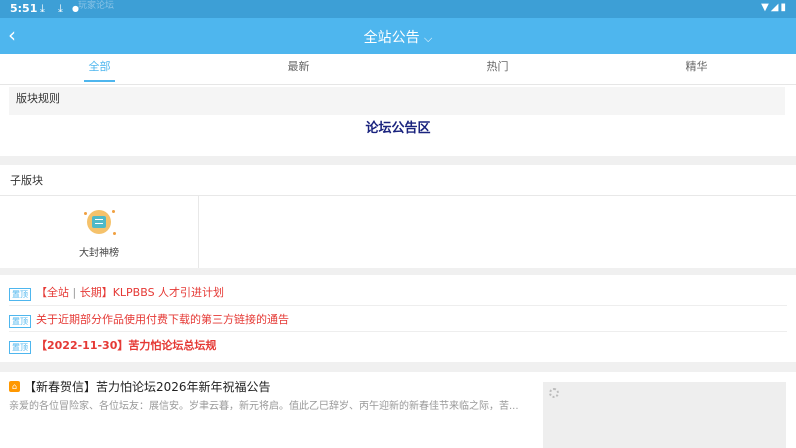 The image size is (796, 448). Describe the element at coordinates (168, 292) in the screenshot. I see `thread-title-main: KLPBBS 人才引进计划` at that location.